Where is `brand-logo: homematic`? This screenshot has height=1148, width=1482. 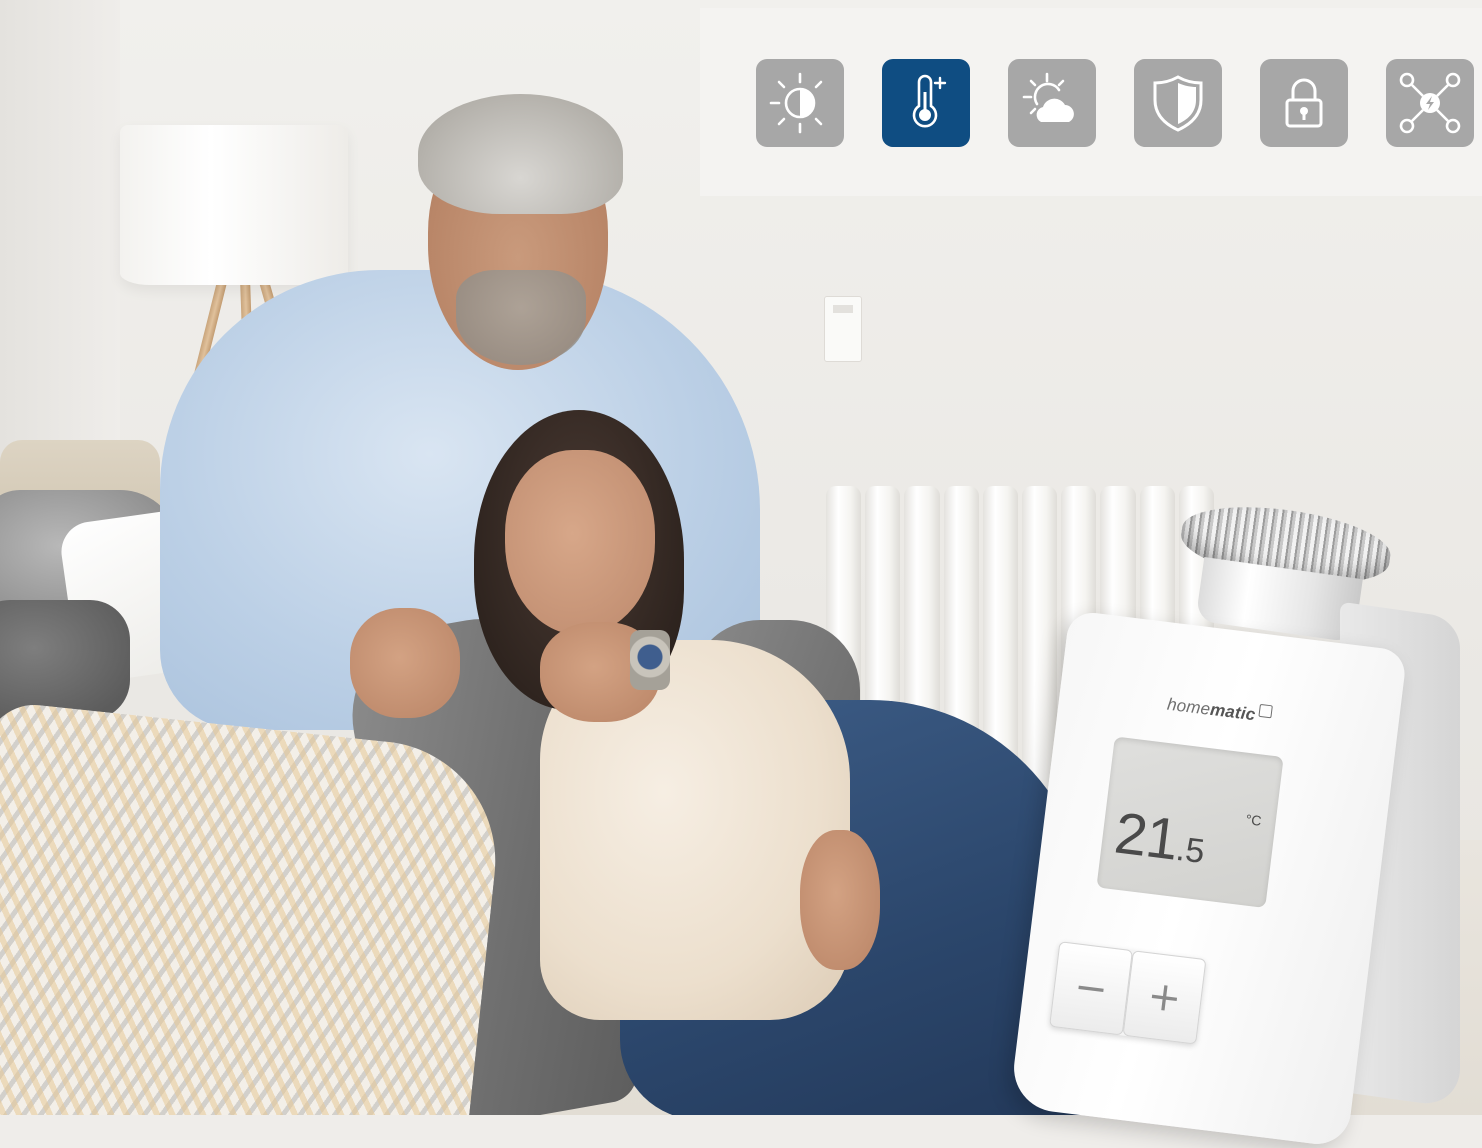 brand-logo: homematic is located at coordinates (1219, 710).